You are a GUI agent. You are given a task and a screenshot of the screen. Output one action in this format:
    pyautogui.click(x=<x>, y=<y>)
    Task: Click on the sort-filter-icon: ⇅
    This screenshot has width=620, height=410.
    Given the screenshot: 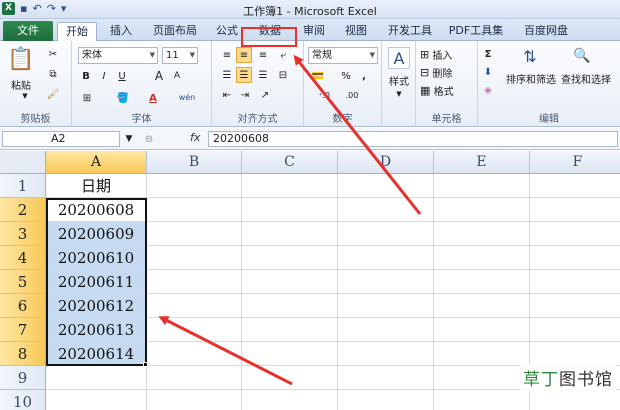 What is the action you would take?
    pyautogui.click(x=530, y=56)
    